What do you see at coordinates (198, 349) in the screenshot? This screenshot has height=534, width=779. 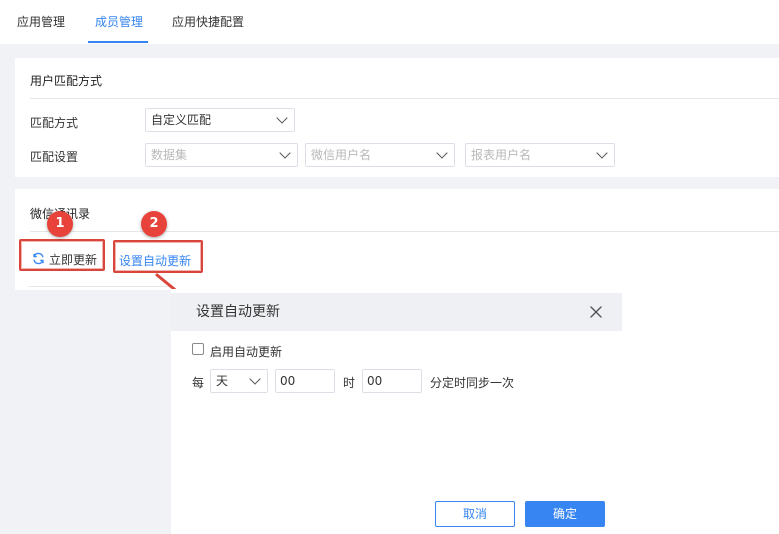 I see `enable-auto-update-checkbox` at bounding box center [198, 349].